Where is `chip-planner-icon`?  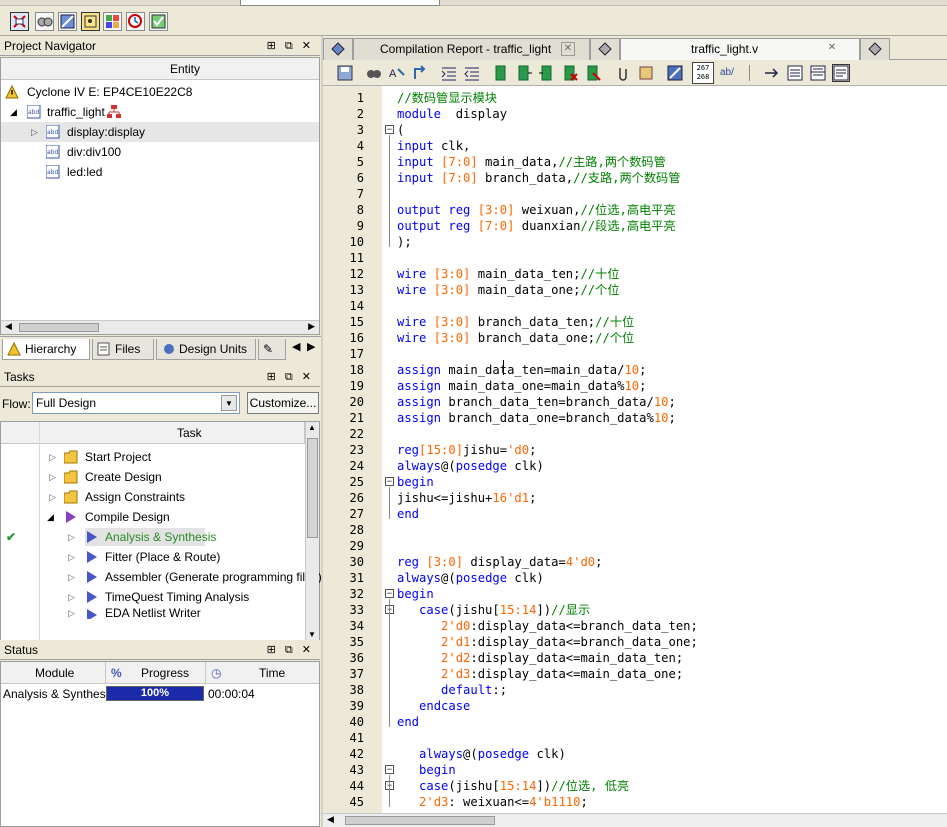
chip-planner-icon is located at coordinates (67, 21).